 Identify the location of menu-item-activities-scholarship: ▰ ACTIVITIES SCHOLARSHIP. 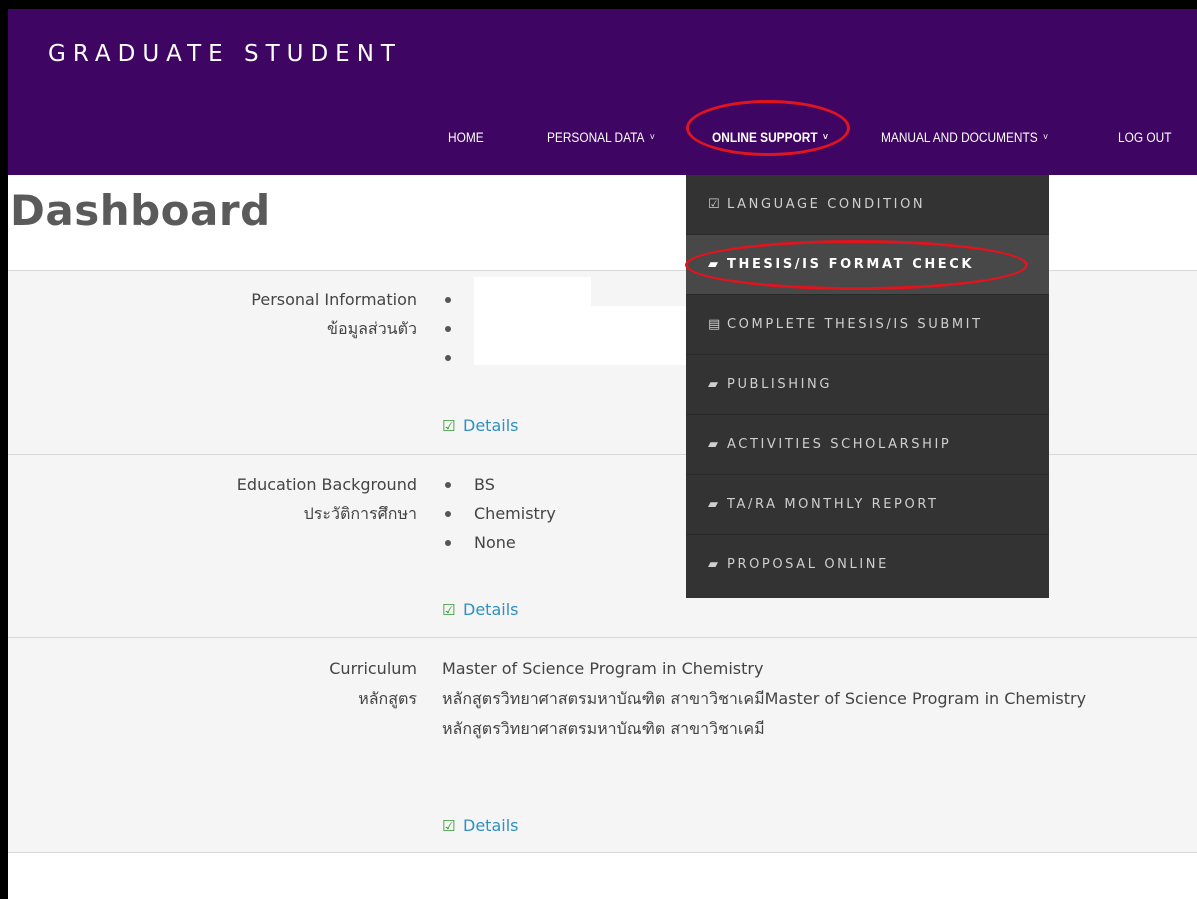
(867, 445).